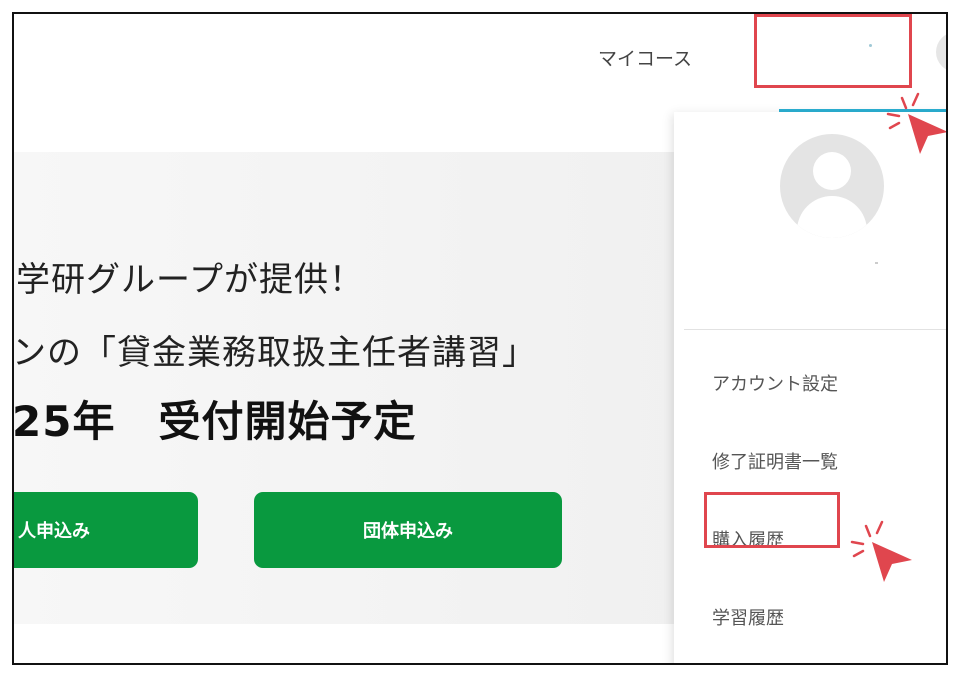  Describe the element at coordinates (106, 530) in the screenshot. I see `individual-apply-button: 人申込み` at that location.